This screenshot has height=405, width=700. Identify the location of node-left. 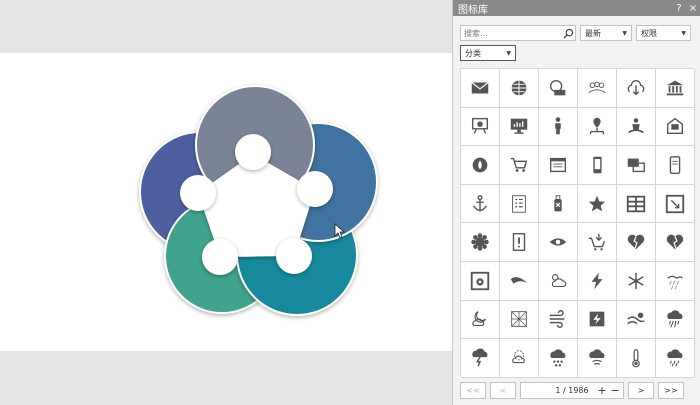
(198, 193).